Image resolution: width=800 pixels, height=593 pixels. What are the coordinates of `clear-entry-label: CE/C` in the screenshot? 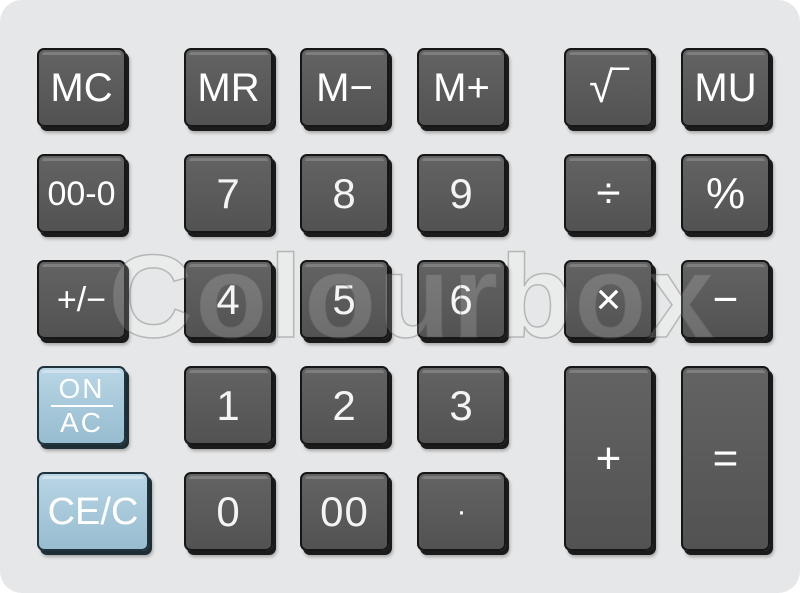 It's located at (93, 511).